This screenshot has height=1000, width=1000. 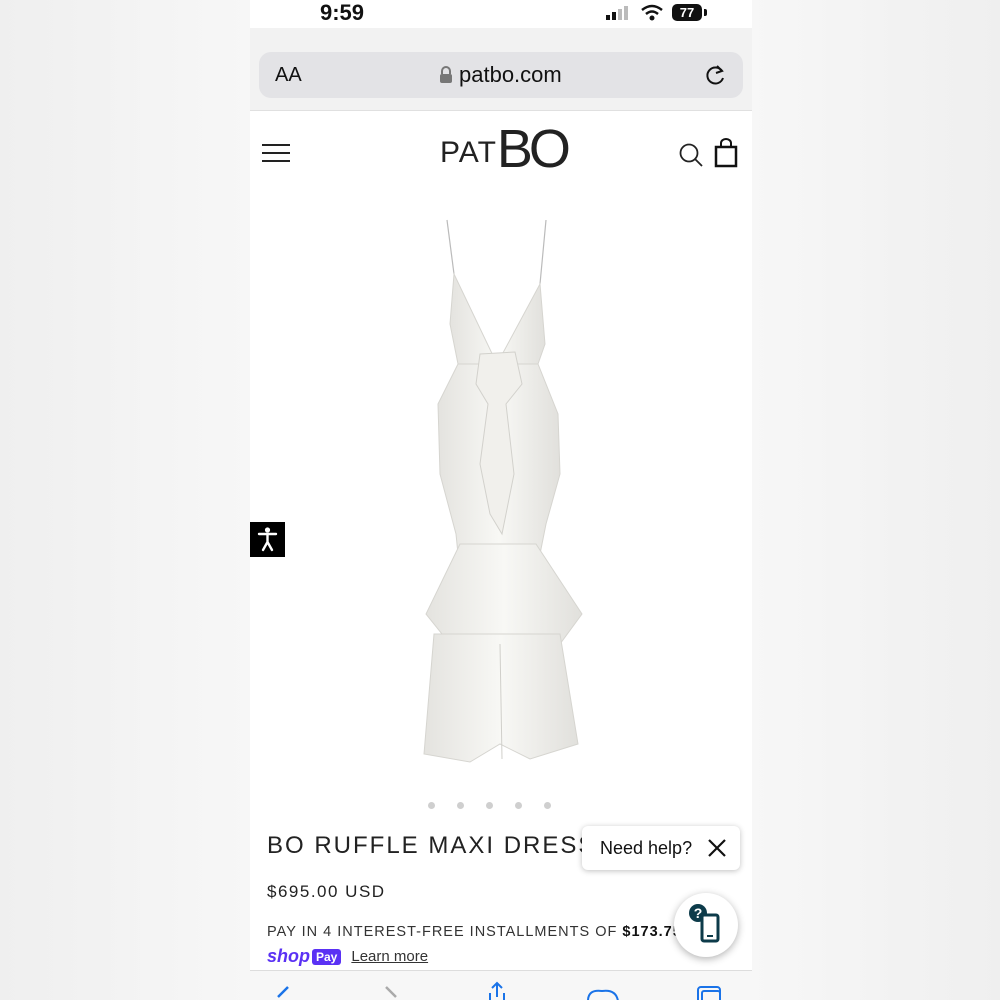 What do you see at coordinates (347, 956) in the screenshot?
I see `shop-pay-row: shop Pay Learn more` at bounding box center [347, 956].